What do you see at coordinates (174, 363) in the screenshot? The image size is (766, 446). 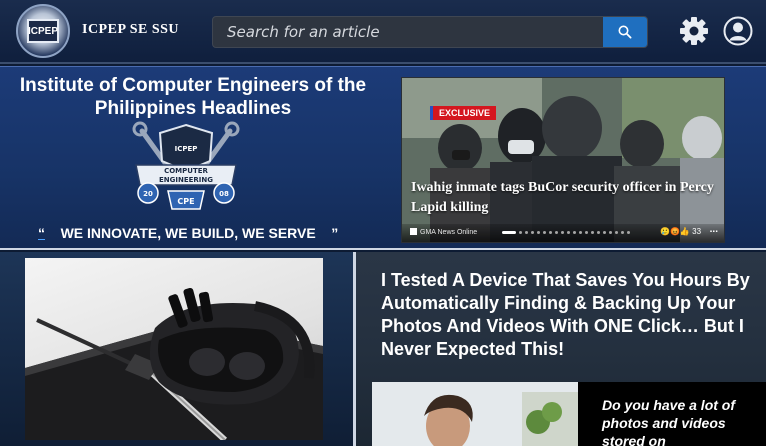 I see `vr-headset-illustration` at bounding box center [174, 363].